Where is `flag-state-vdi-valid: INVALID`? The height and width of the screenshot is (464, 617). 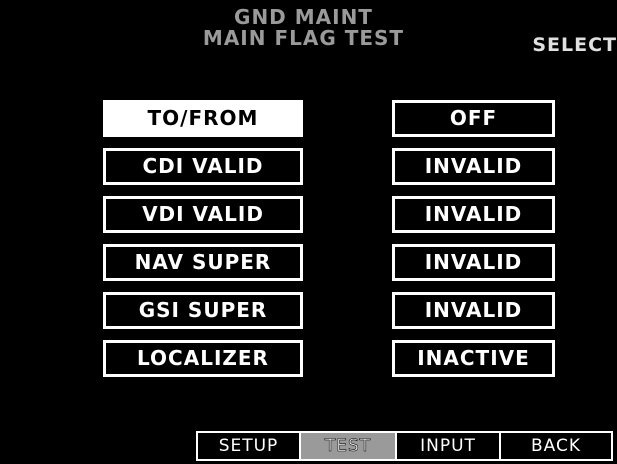
flag-state-vdi-valid: INVALID is located at coordinates (473, 214).